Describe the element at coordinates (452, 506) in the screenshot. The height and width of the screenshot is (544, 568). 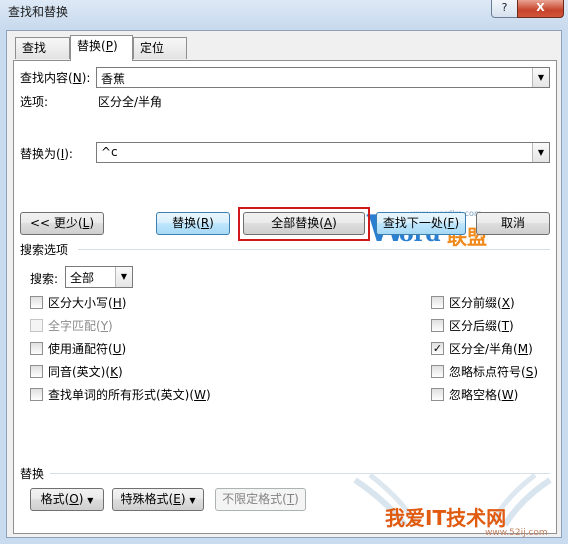
I see `52ij-watermark: 我爱IT技术网 www.52ij.com` at that location.